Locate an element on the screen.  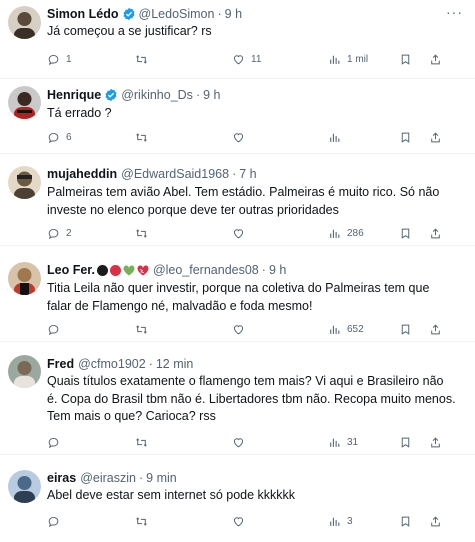
display-name: Fred is located at coordinates (60, 364).